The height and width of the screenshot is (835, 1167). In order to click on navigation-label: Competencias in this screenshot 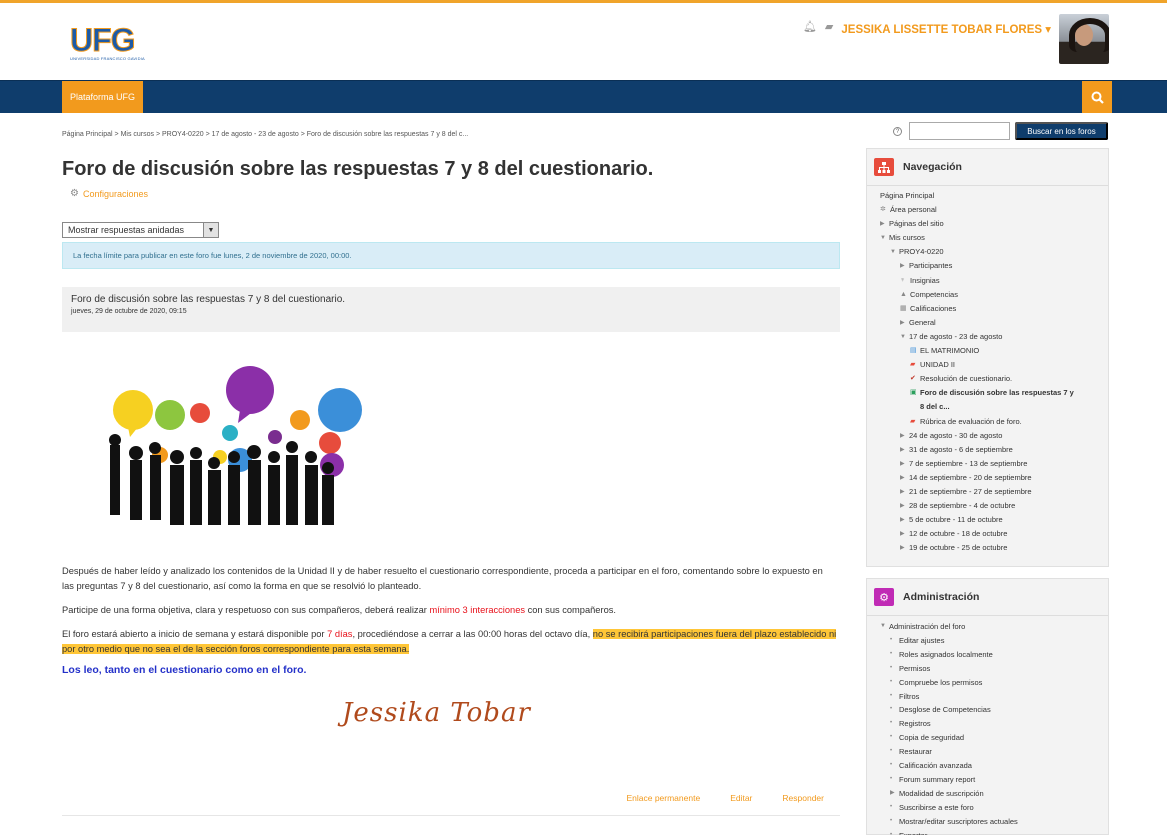, I will do `click(934, 294)`.